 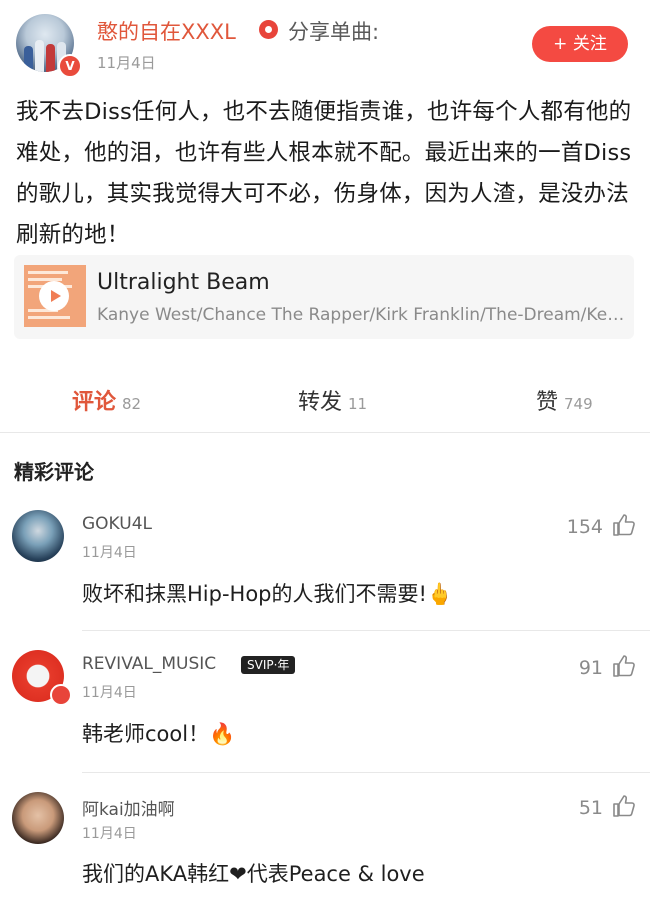 I want to click on like-count: 51, so click(x=590, y=808).